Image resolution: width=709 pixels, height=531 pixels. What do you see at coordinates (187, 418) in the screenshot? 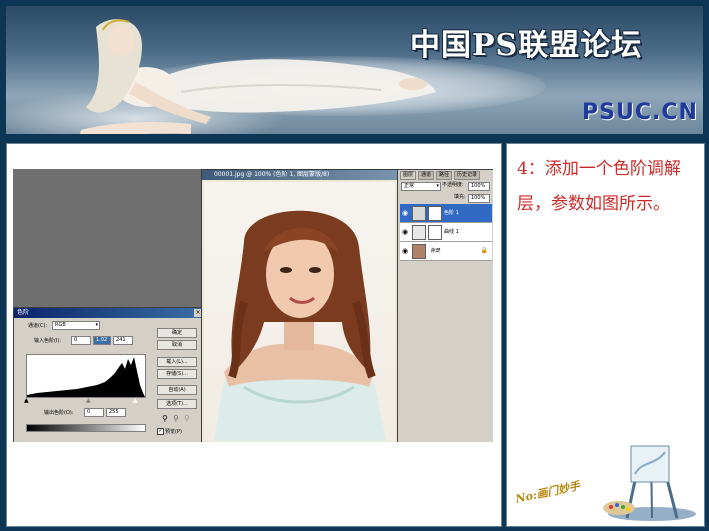
I see `eyedropper-white-icon: ⚲` at bounding box center [187, 418].